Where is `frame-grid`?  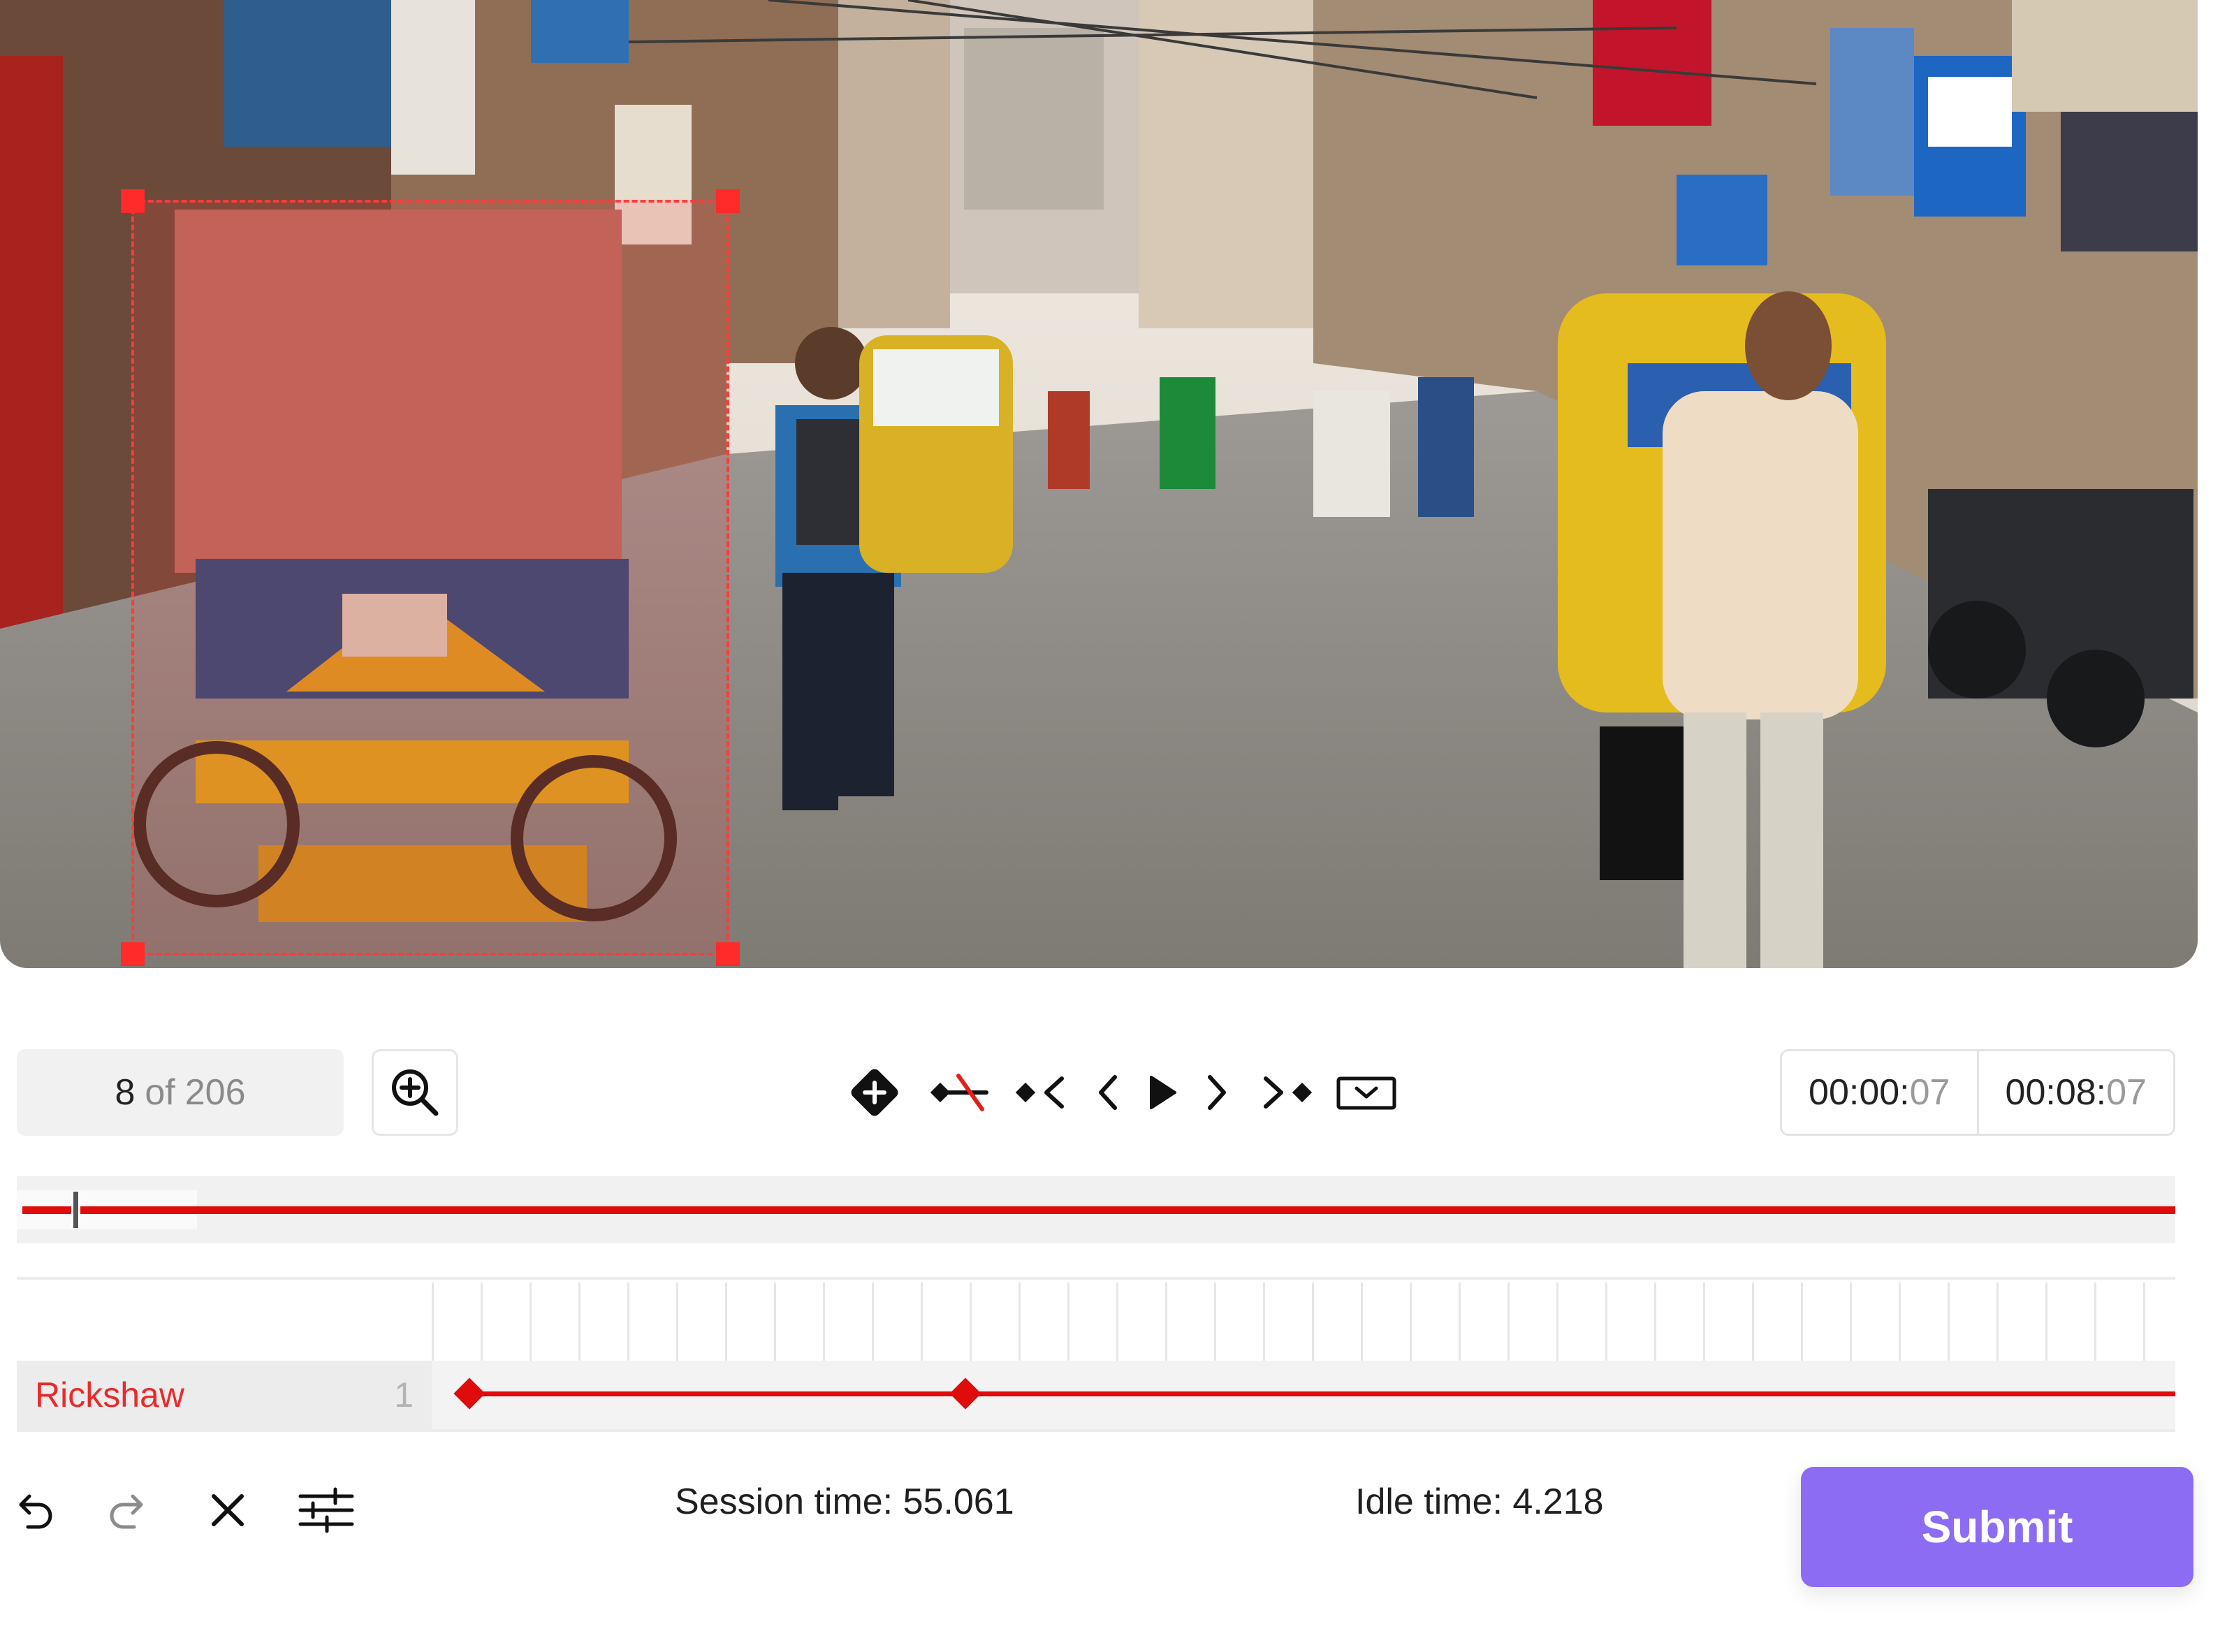 frame-grid is located at coordinates (1303, 1321).